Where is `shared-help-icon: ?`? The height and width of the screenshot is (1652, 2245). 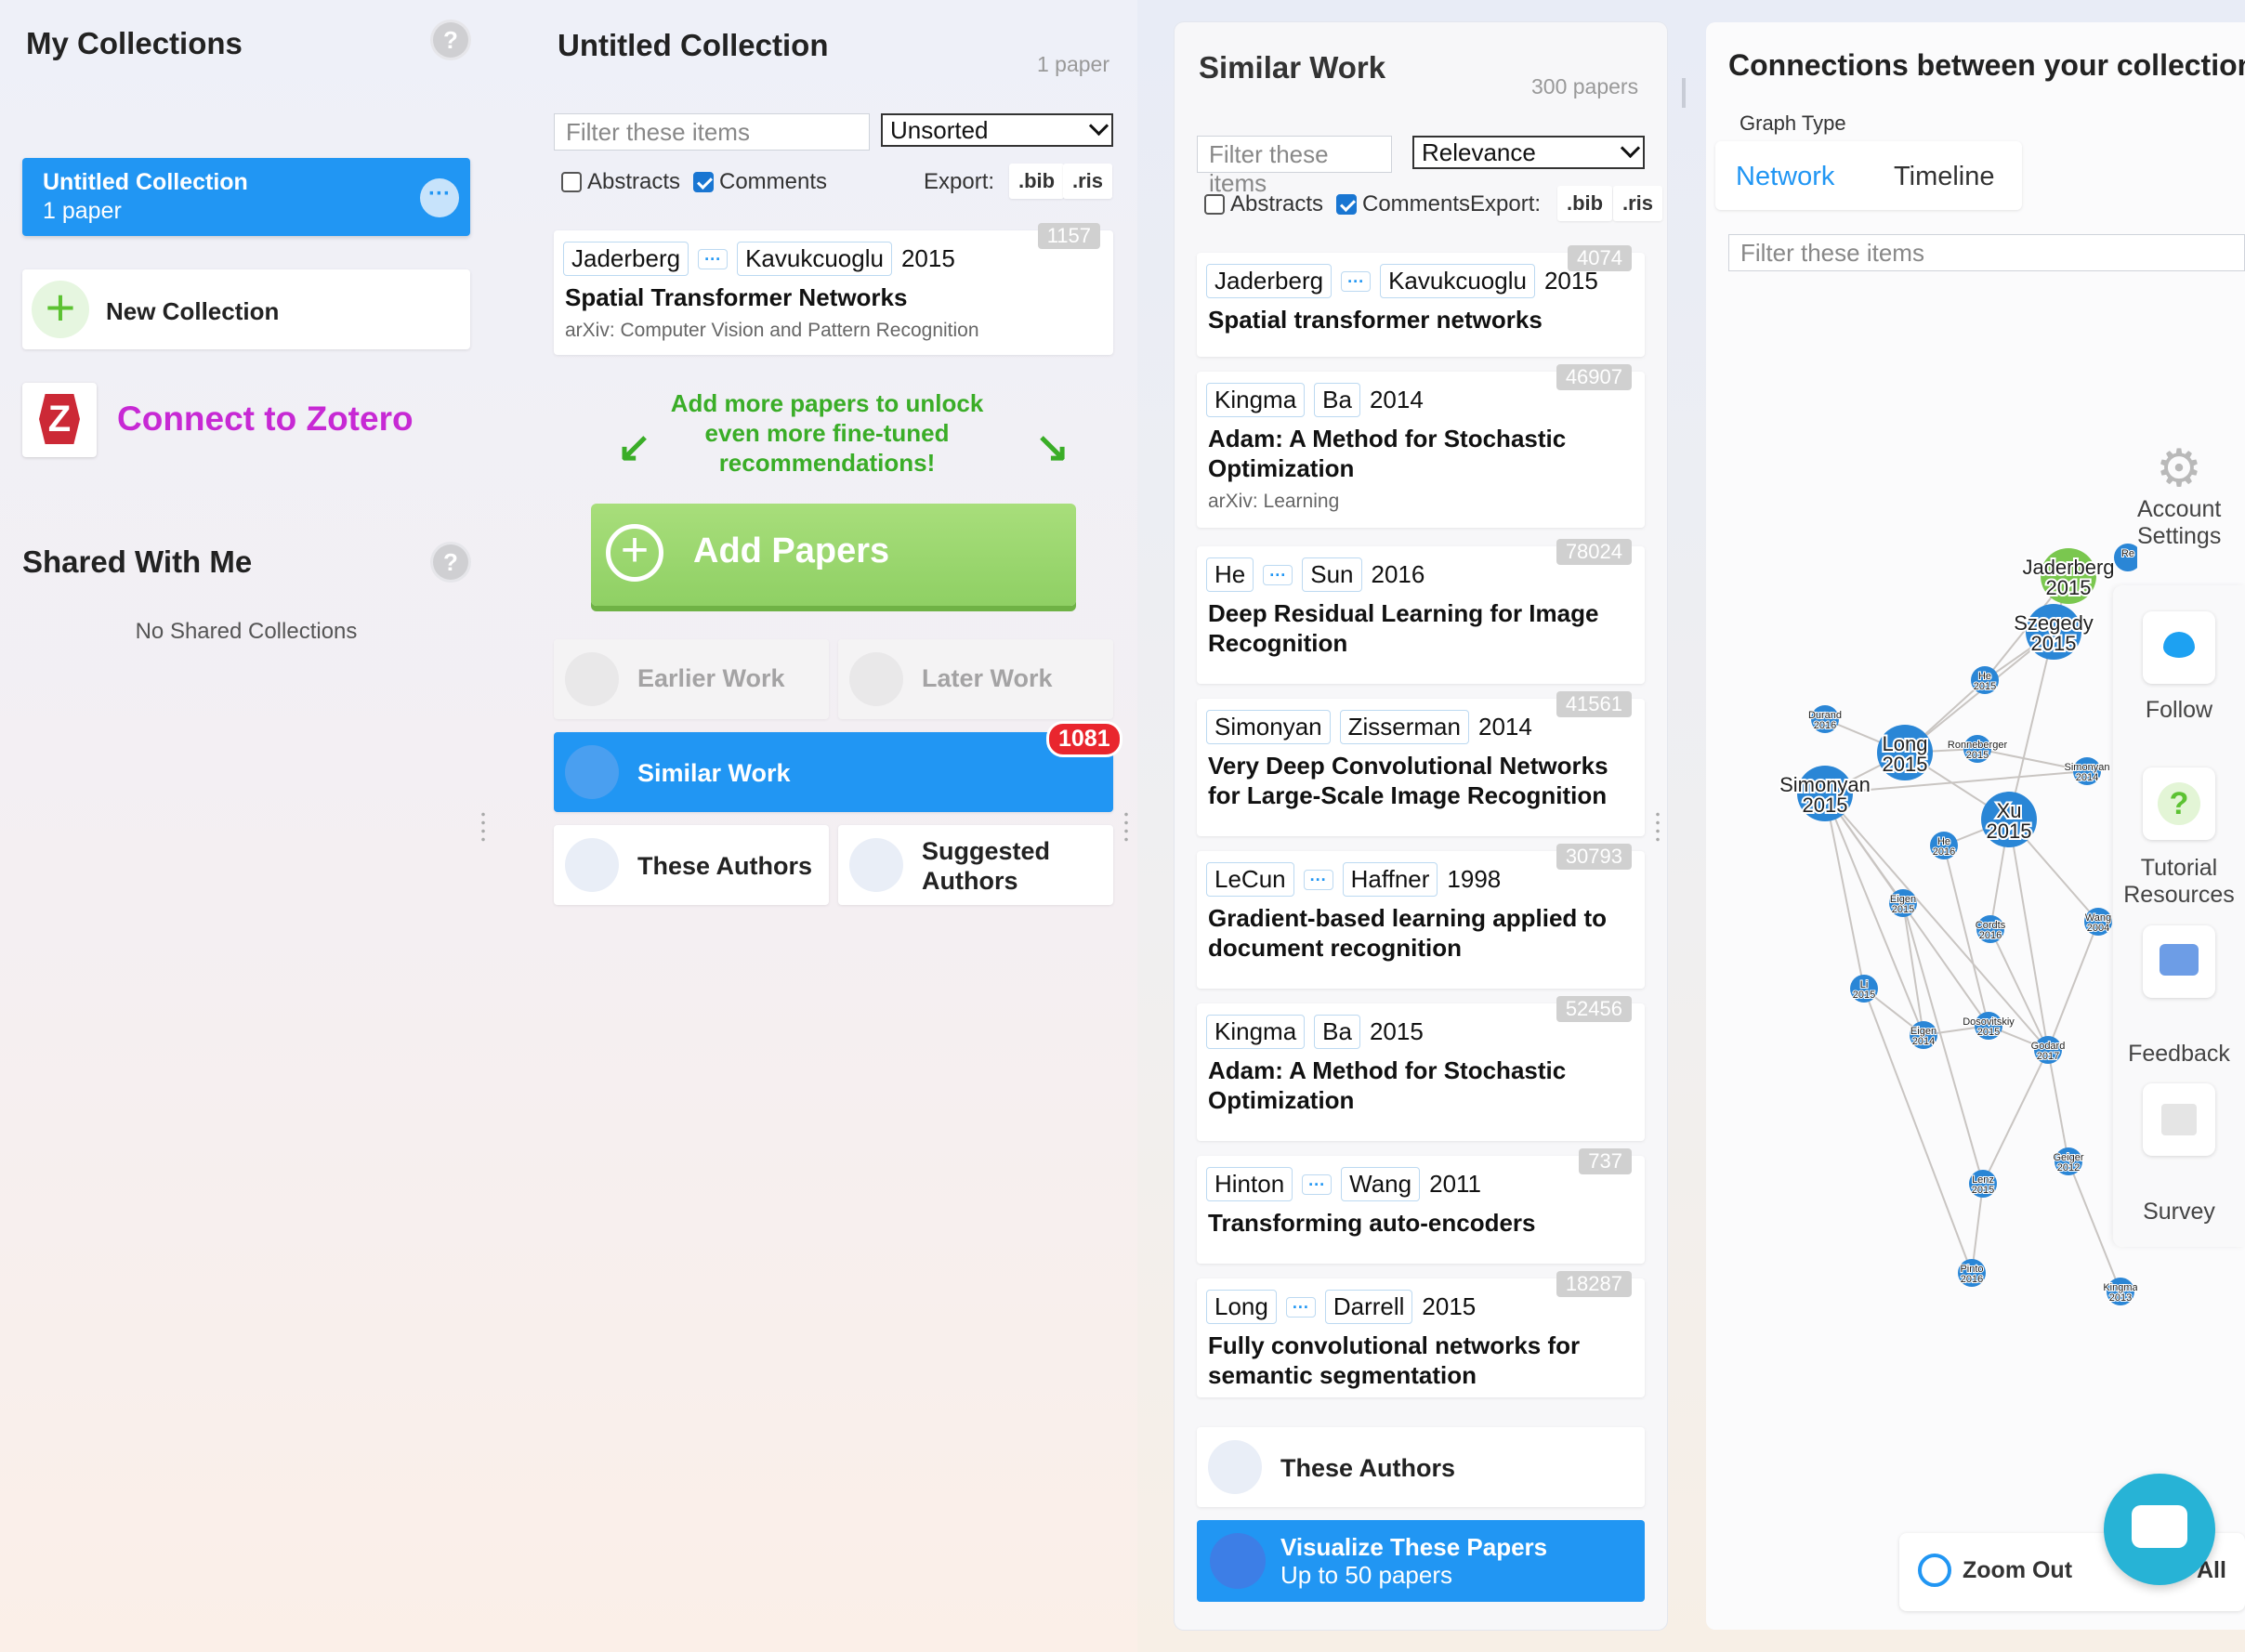 shared-help-icon: ? is located at coordinates (451, 562).